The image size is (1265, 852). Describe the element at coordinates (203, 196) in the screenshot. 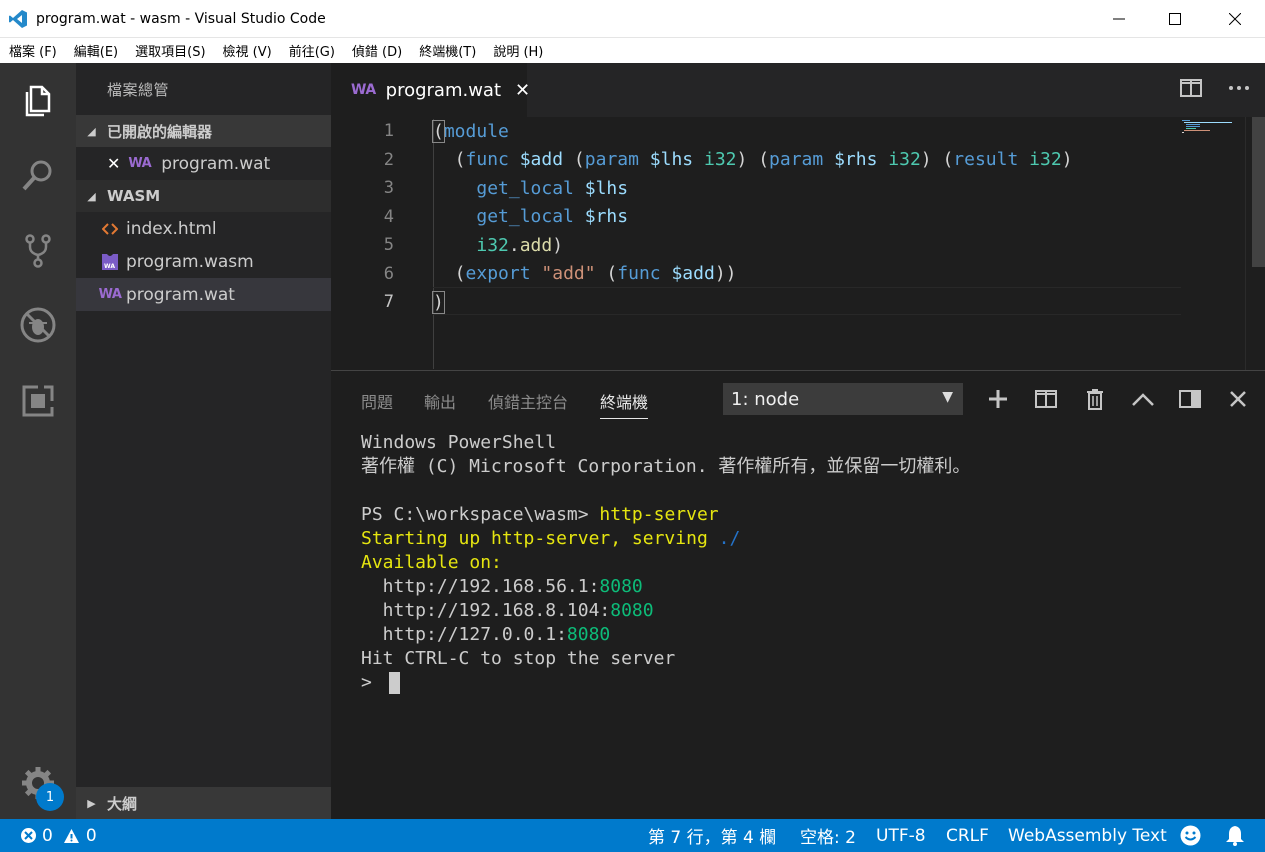

I see `folder-header: ◢ WASM` at that location.